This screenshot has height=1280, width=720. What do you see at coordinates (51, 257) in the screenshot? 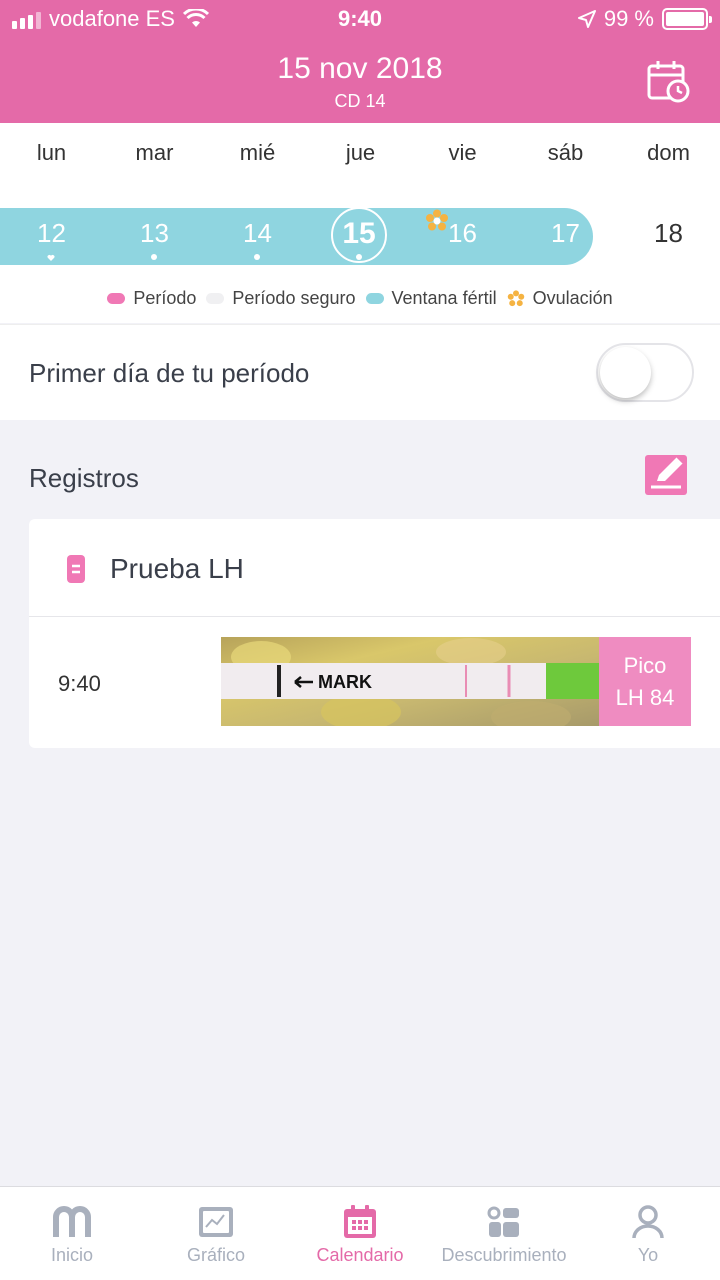
I see `heart-icon` at bounding box center [51, 257].